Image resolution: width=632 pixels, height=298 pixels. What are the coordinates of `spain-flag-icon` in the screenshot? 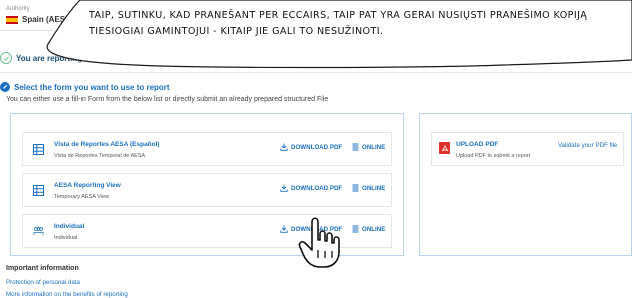 It's located at (12, 19).